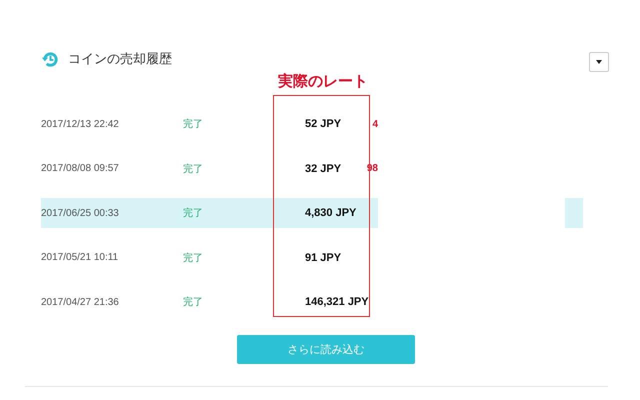  Describe the element at coordinates (80, 302) in the screenshot. I see `date-cell-text: 2017/04/27 21:36` at that location.